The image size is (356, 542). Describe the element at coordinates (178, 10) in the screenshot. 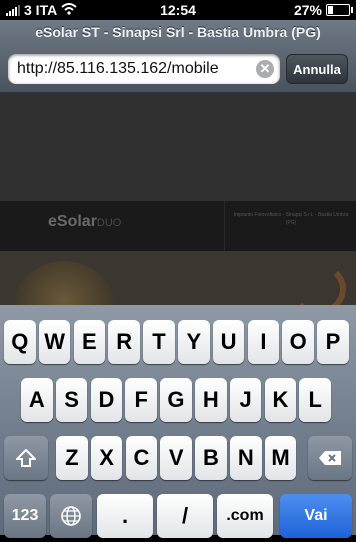

I see `status-bar: 3 ITA 12:54 27%` at that location.